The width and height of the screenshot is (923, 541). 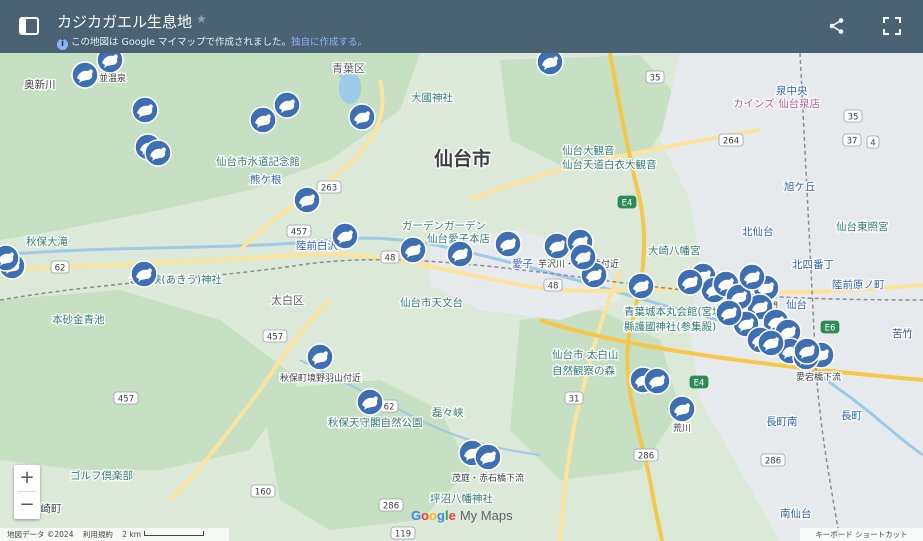 I want to click on map-label: 仙台市天文台, so click(x=431, y=302).